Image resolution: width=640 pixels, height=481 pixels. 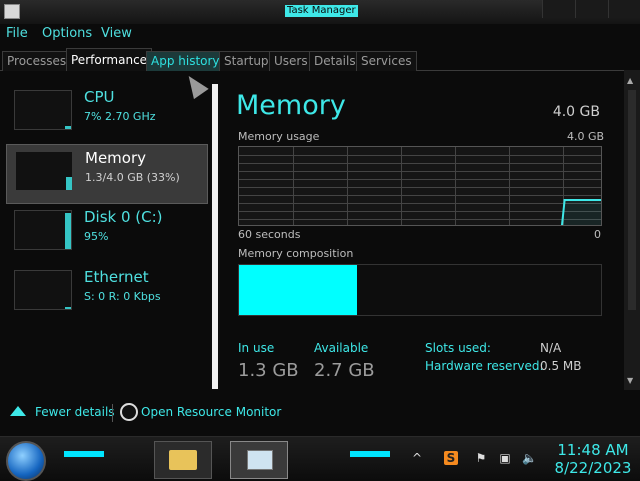 I want to click on pane-divider, so click(x=215, y=236).